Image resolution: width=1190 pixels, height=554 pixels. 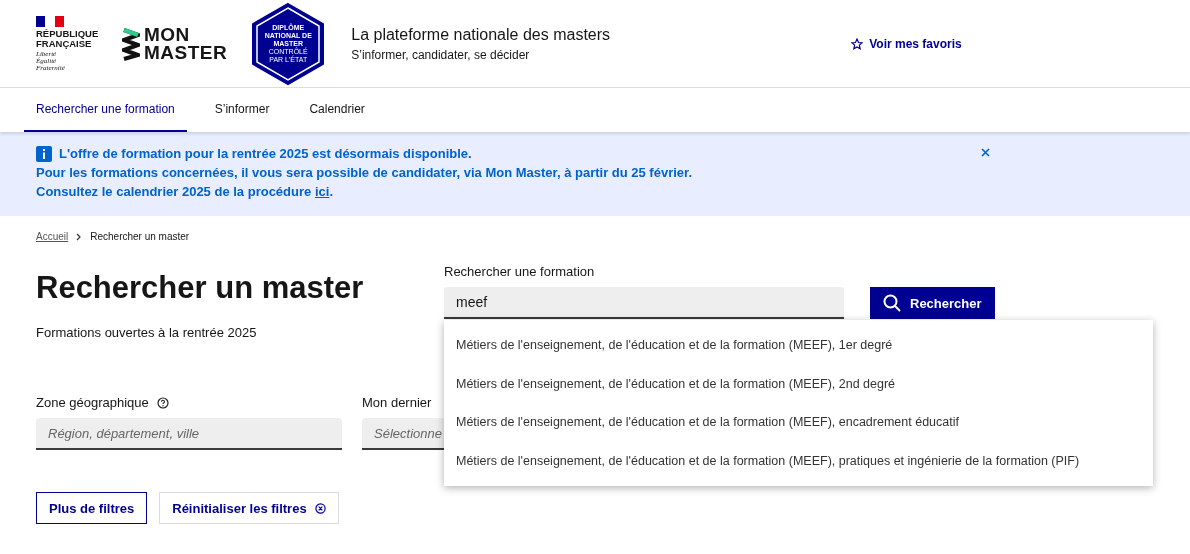 I want to click on filter-button: Réinitialiser les filtres, so click(x=249, y=508).